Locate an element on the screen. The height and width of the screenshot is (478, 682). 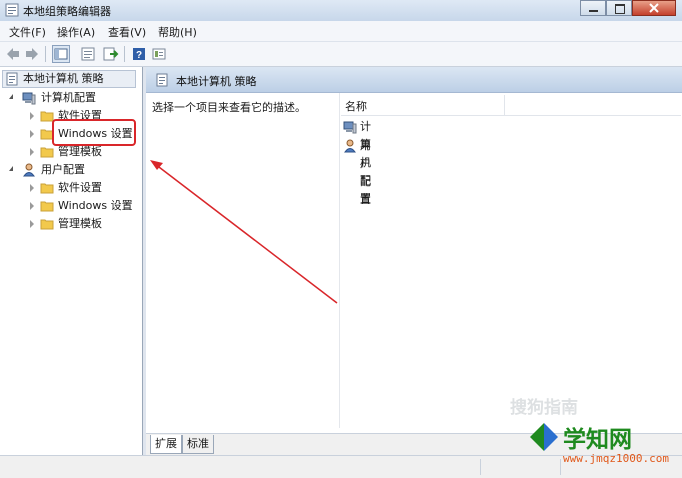
brand-url: www.jmqz1000.com is located at coordinates (616, 458).